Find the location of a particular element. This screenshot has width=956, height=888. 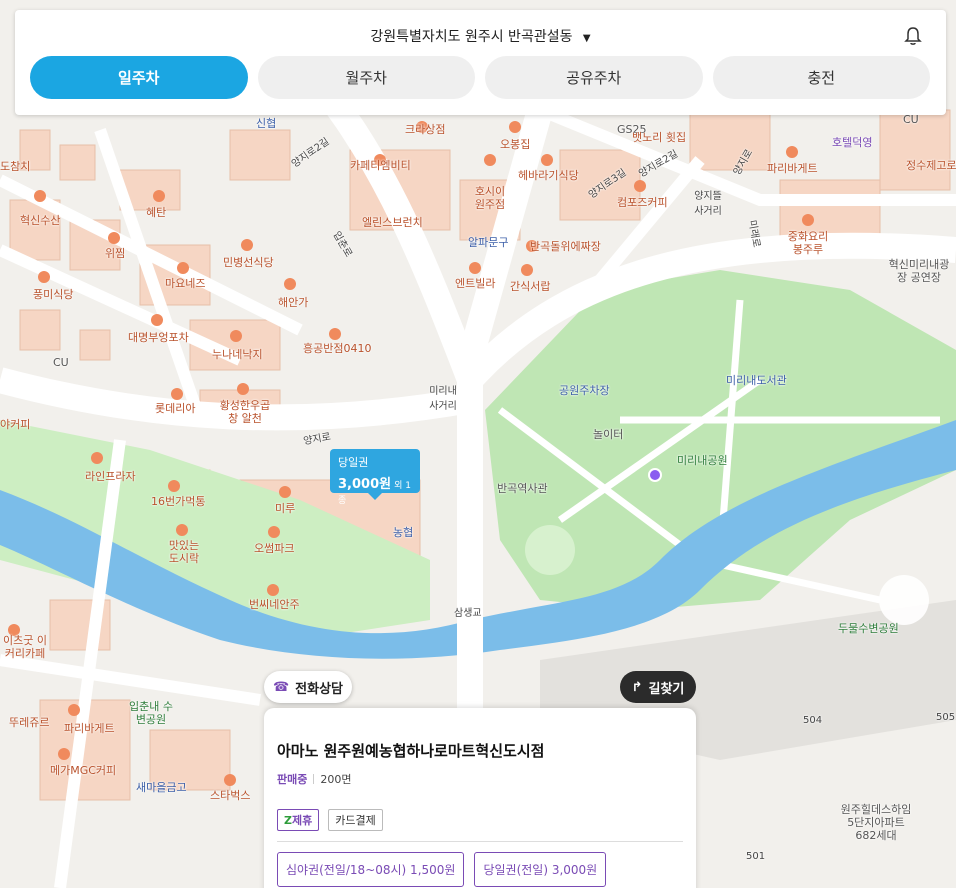

road-label: 삼생교 is located at coordinates (468, 613).